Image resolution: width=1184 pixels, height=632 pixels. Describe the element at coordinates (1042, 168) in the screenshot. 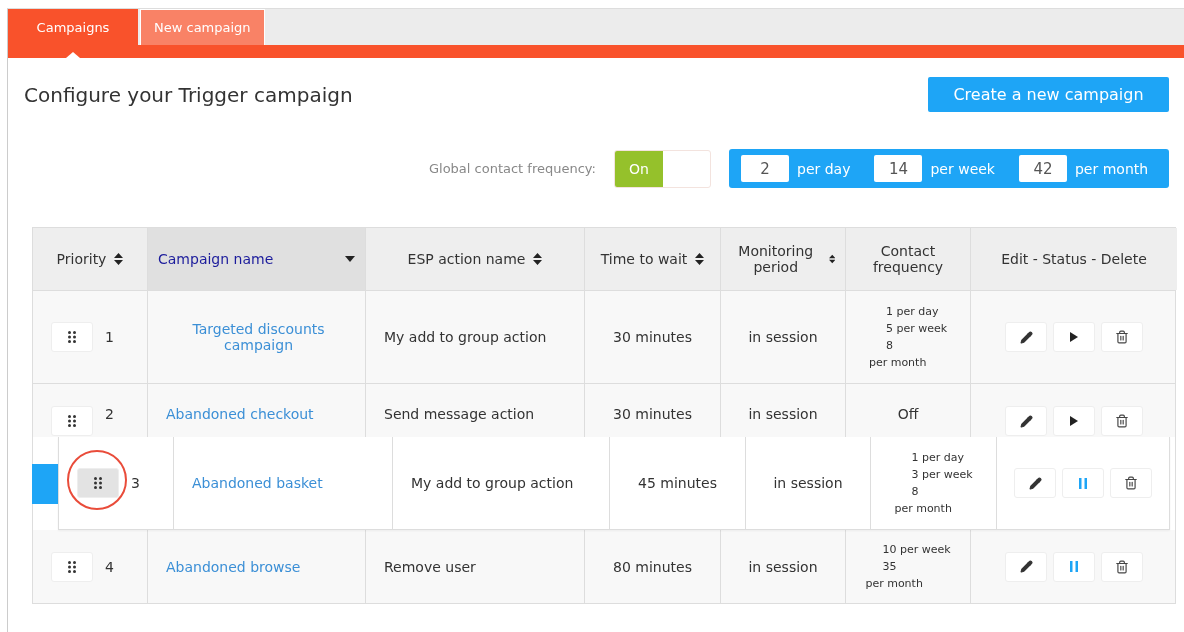

I see `frequency-input: 42` at that location.